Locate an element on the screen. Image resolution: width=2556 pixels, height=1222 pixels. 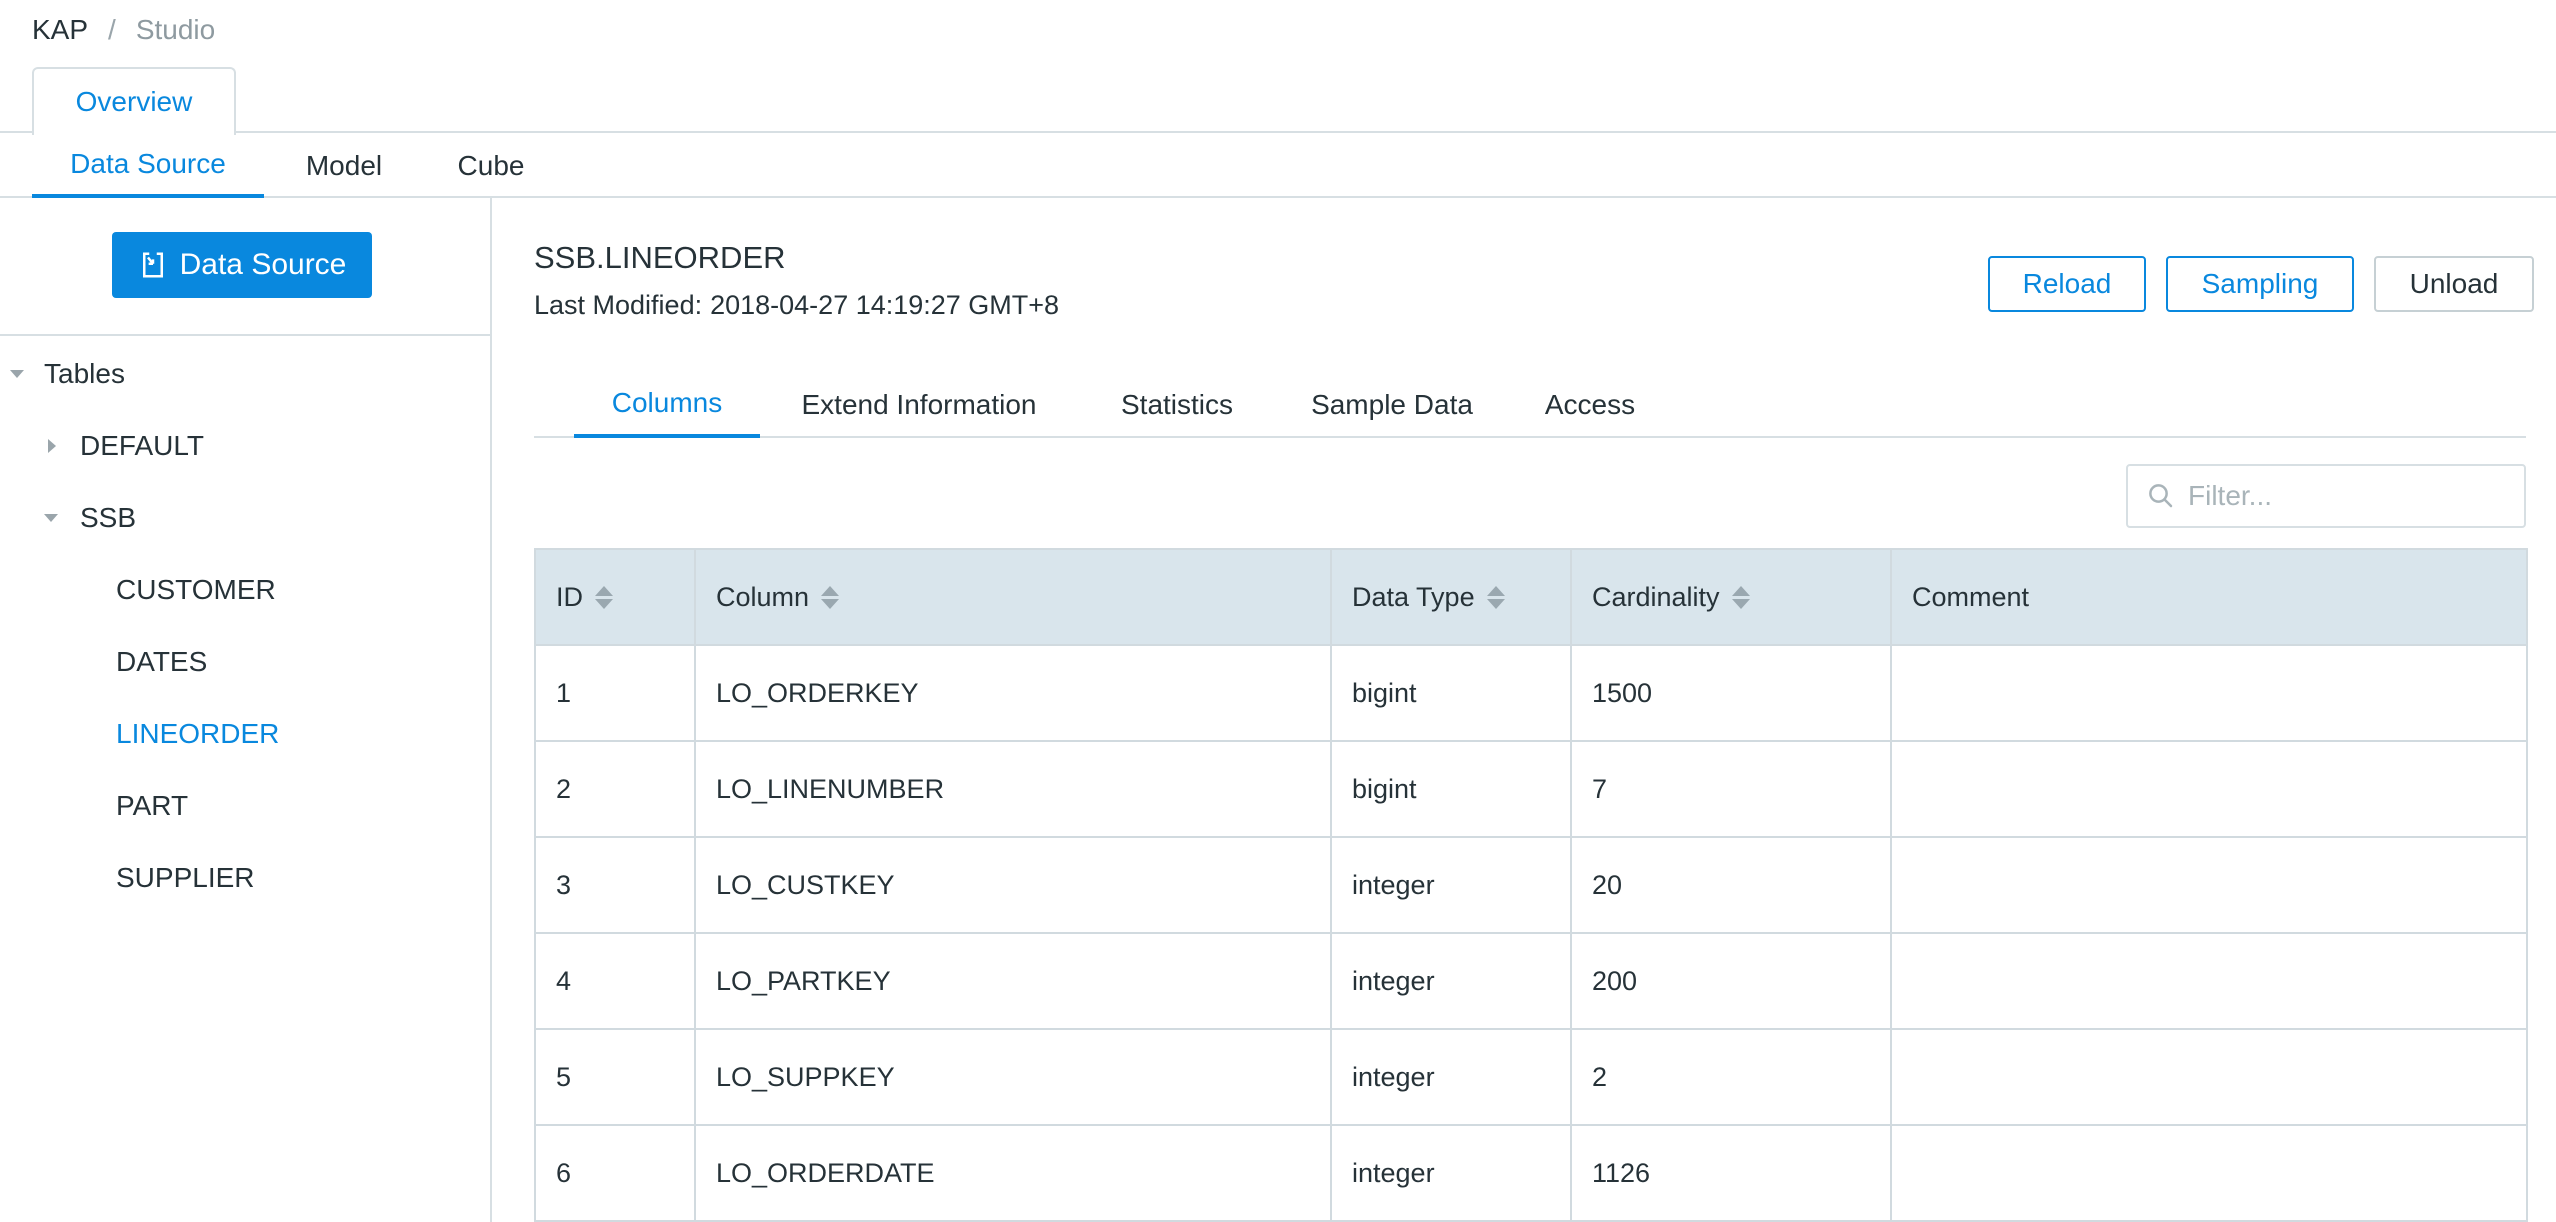
cell-cardinality: 1126 is located at coordinates (1731, 1173).